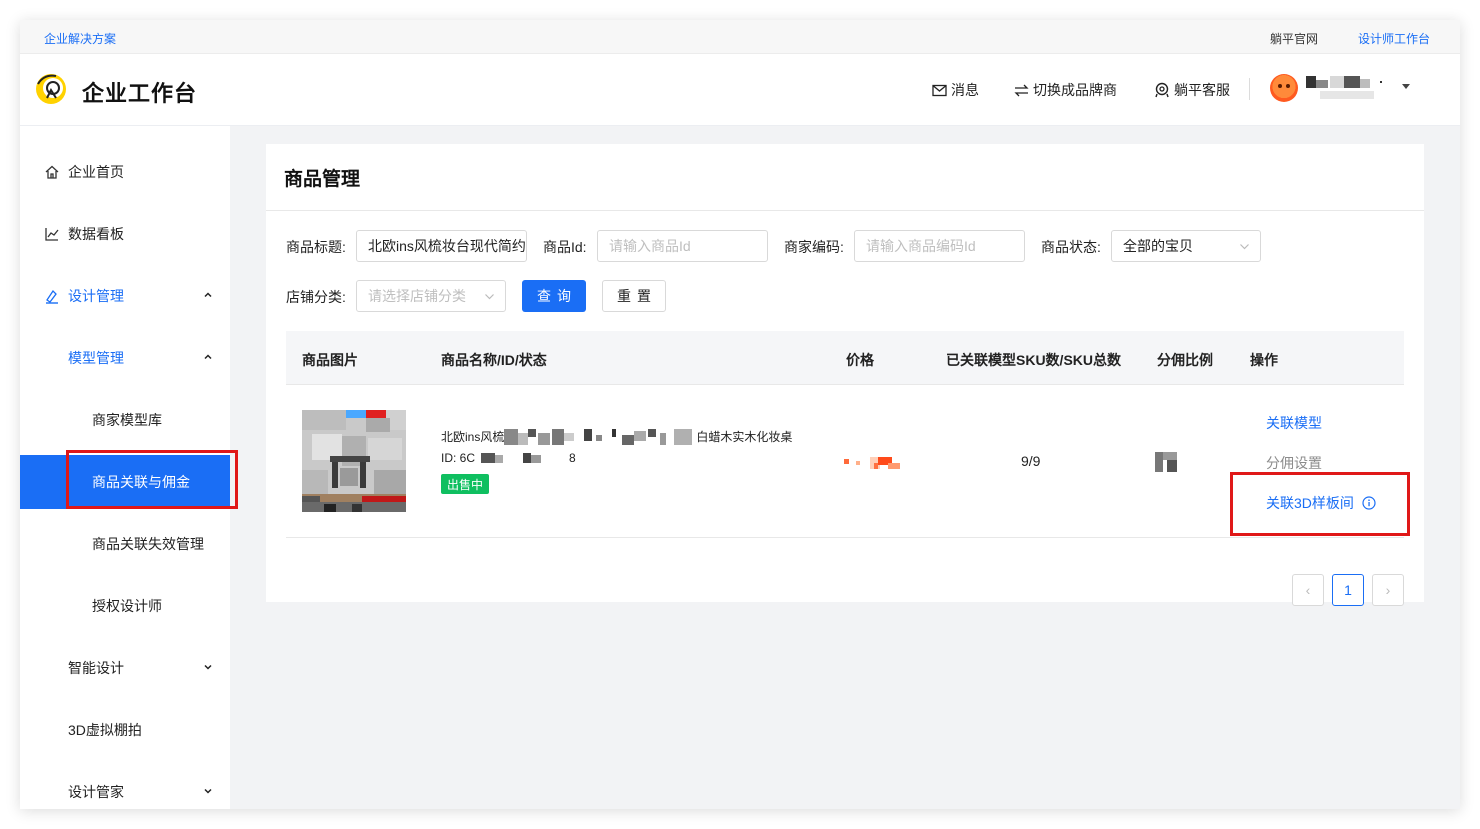 The height and width of the screenshot is (829, 1480). What do you see at coordinates (125, 172) in the screenshot?
I see `sidebar-item-home: 企业首页` at bounding box center [125, 172].